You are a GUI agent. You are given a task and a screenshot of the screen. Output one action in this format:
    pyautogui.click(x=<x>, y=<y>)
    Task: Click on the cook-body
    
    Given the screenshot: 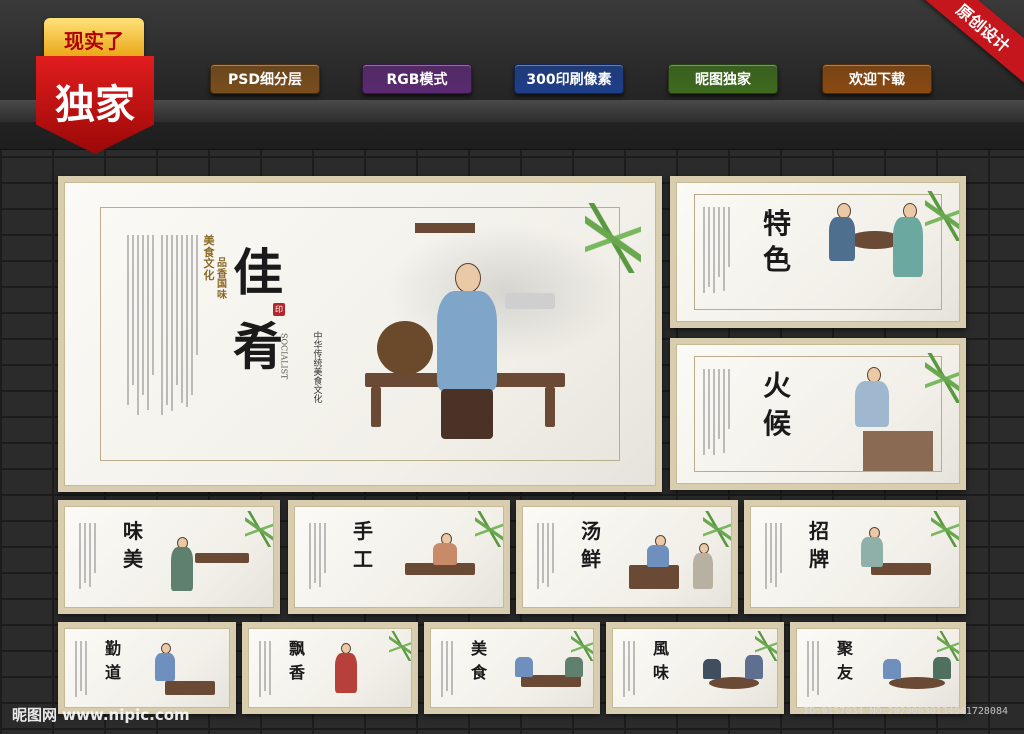 What is the action you would take?
    pyautogui.click(x=872, y=404)
    